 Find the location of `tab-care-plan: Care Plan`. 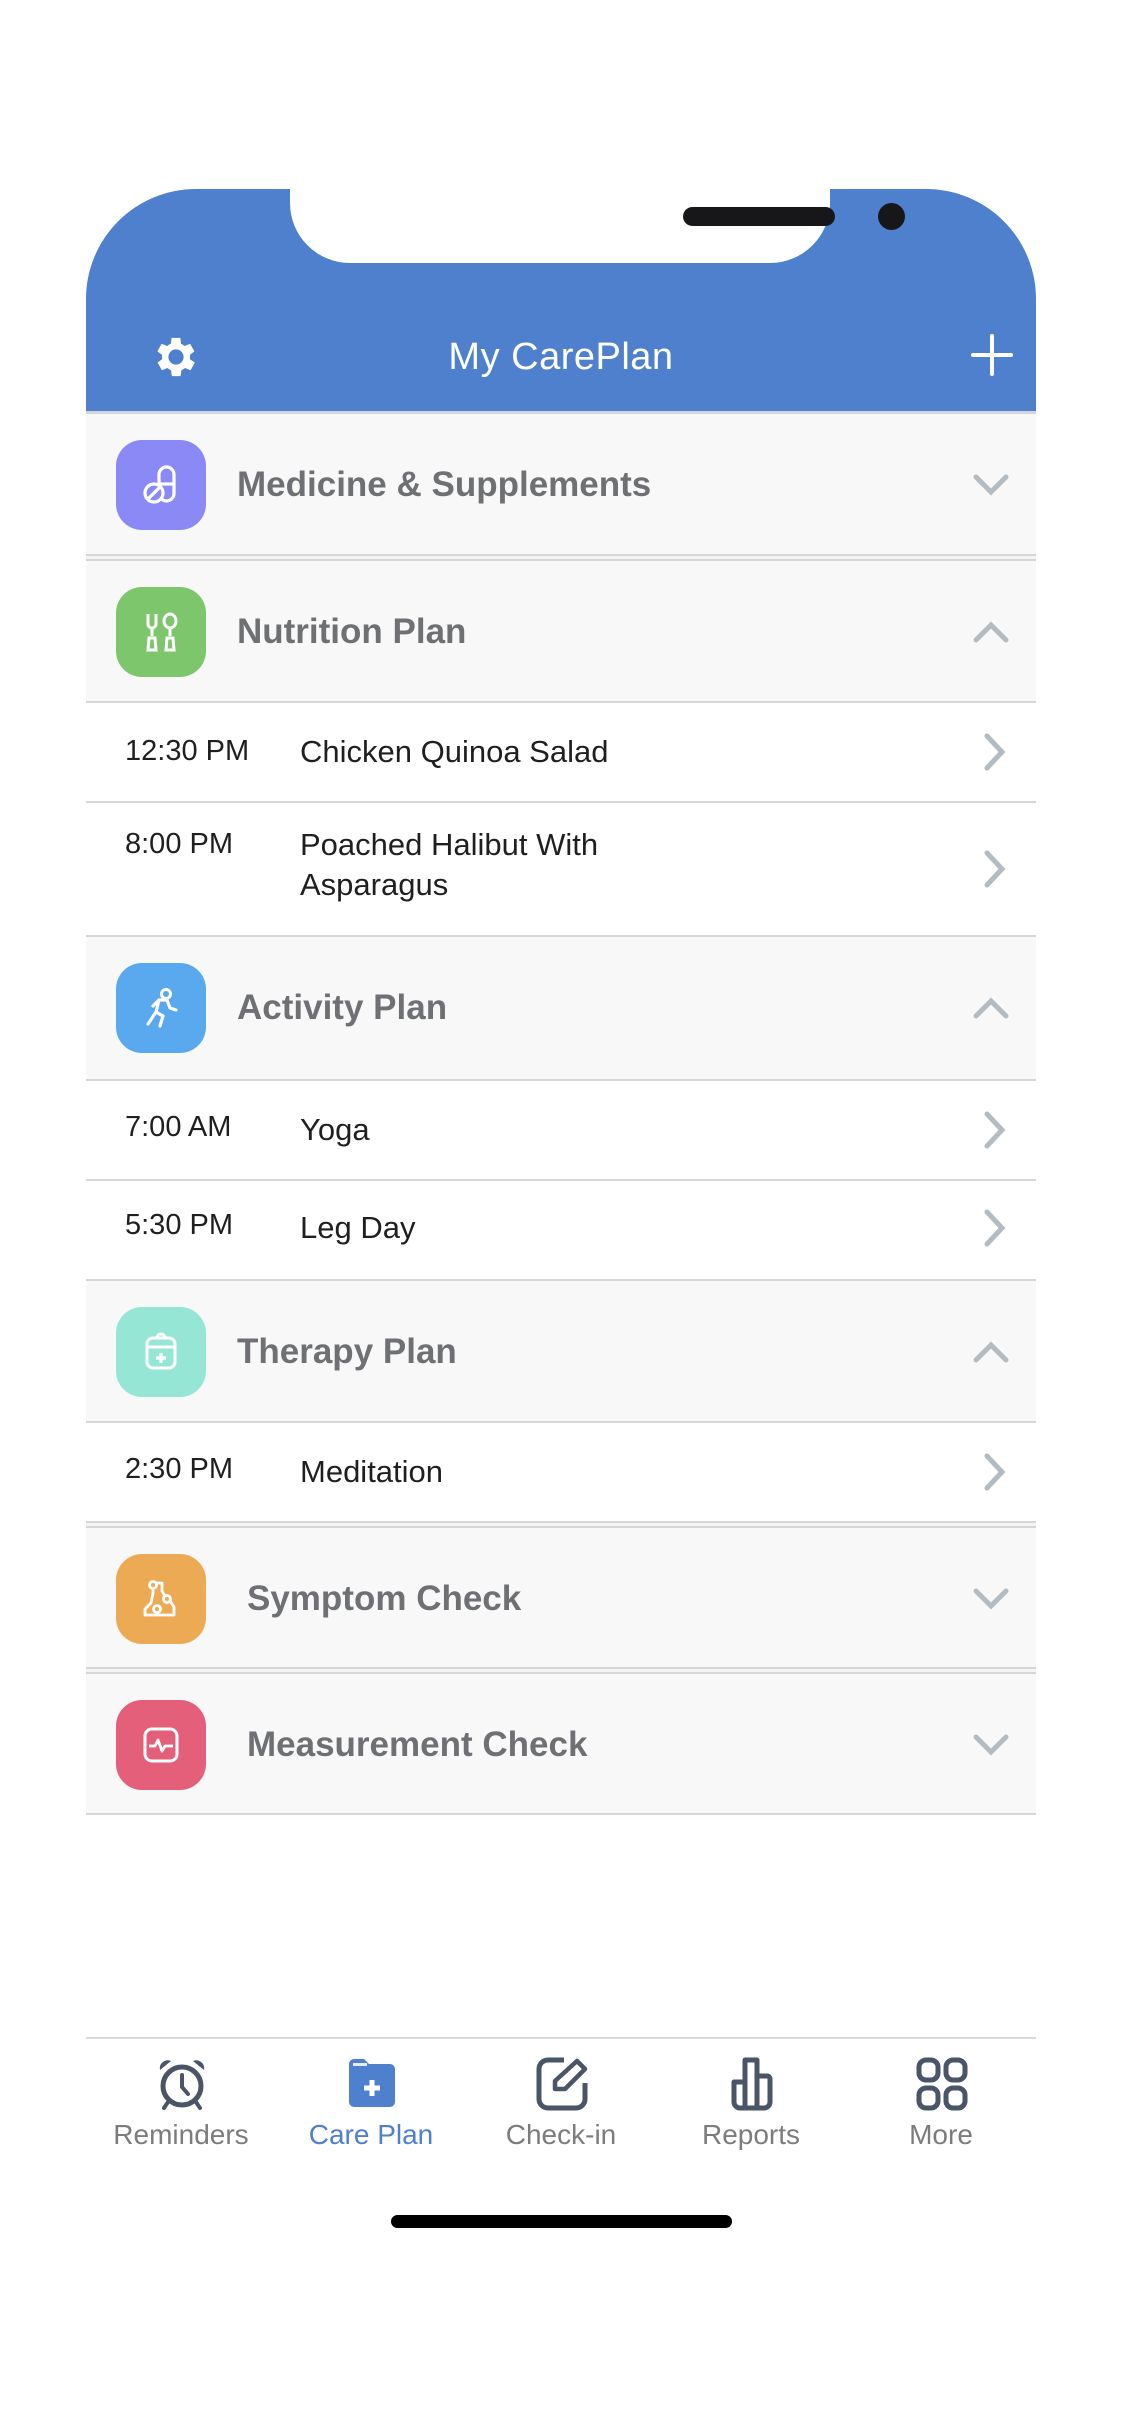

tab-care-plan: Care Plan is located at coordinates (371, 2105).